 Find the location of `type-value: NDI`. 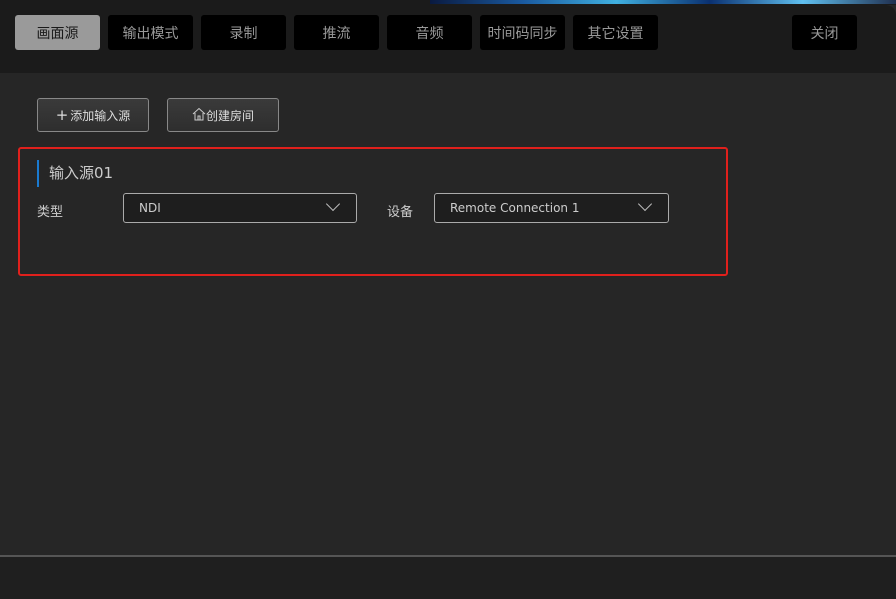

type-value: NDI is located at coordinates (150, 208).